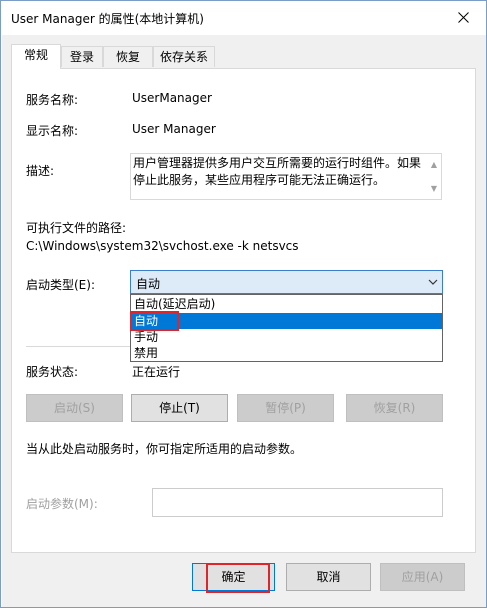 Image resolution: width=487 pixels, height=608 pixels. I want to click on service-name-label: 服务名称:, so click(52, 100).